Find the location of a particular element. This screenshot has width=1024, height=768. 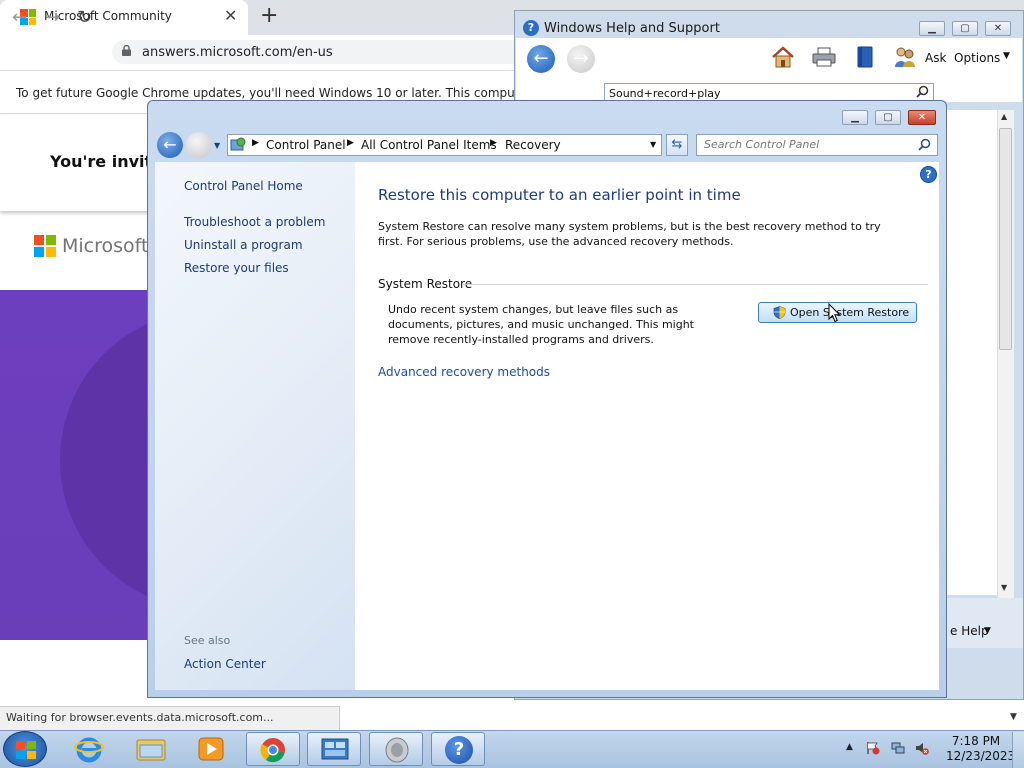

help-search-icon is located at coordinates (922, 91).